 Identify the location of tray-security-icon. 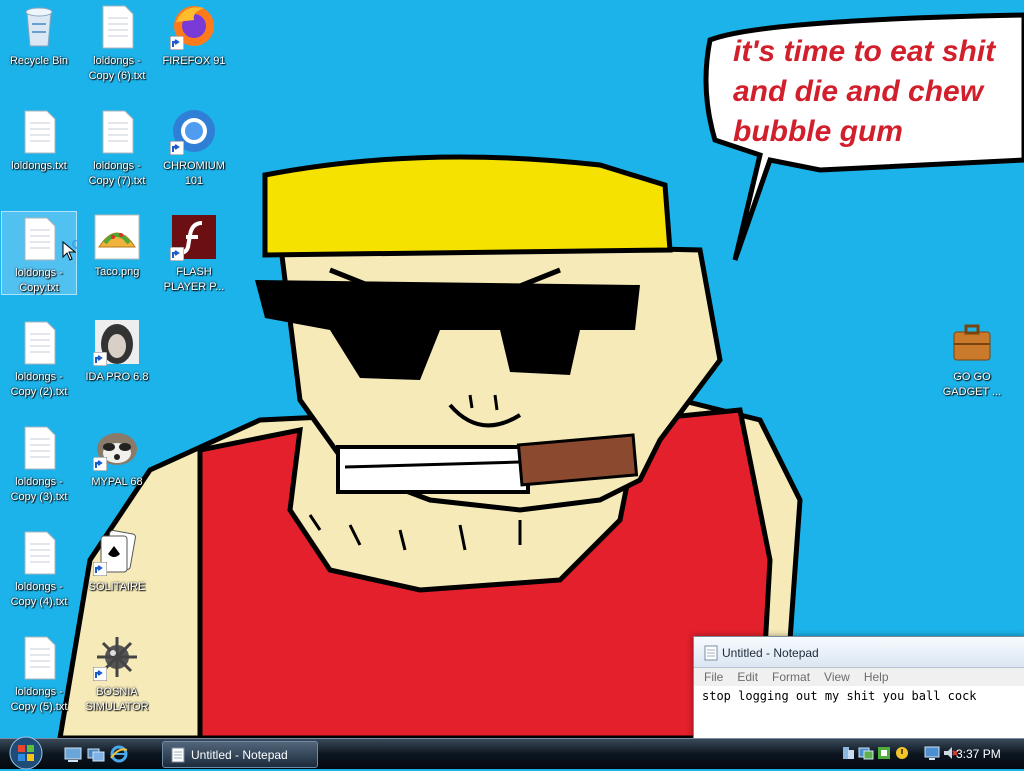
(884, 753).